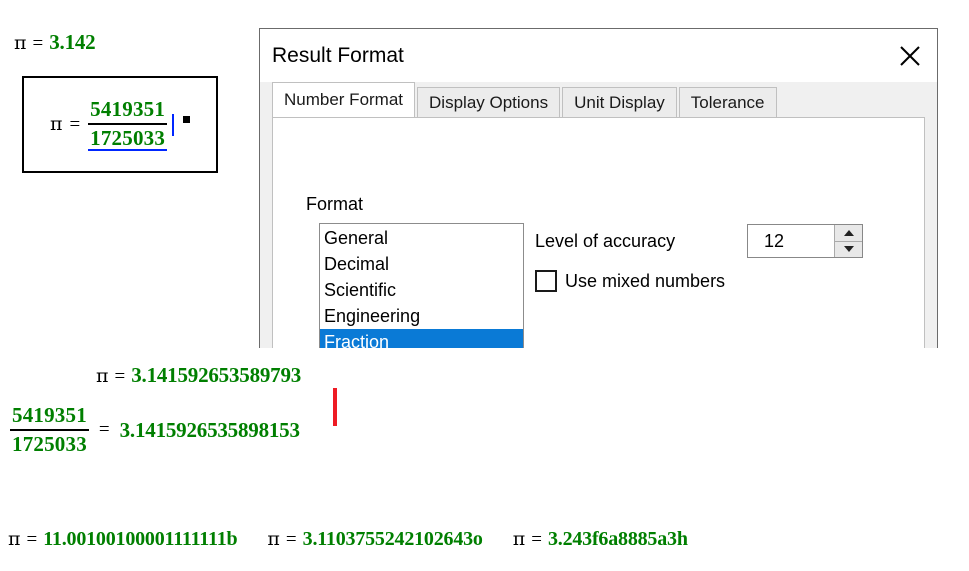 Image resolution: width=969 pixels, height=571 pixels. What do you see at coordinates (489, 102) in the screenshot?
I see `tab-display-options: Display Options` at bounding box center [489, 102].